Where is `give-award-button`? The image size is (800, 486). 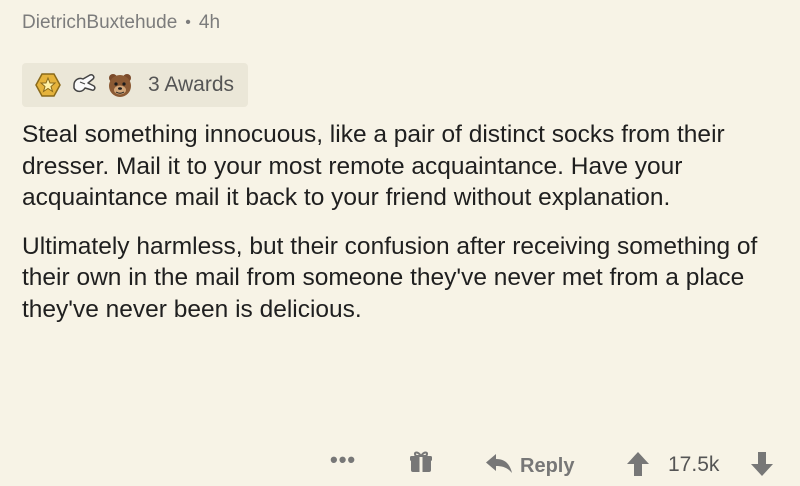
give-award-button is located at coordinates (421, 465).